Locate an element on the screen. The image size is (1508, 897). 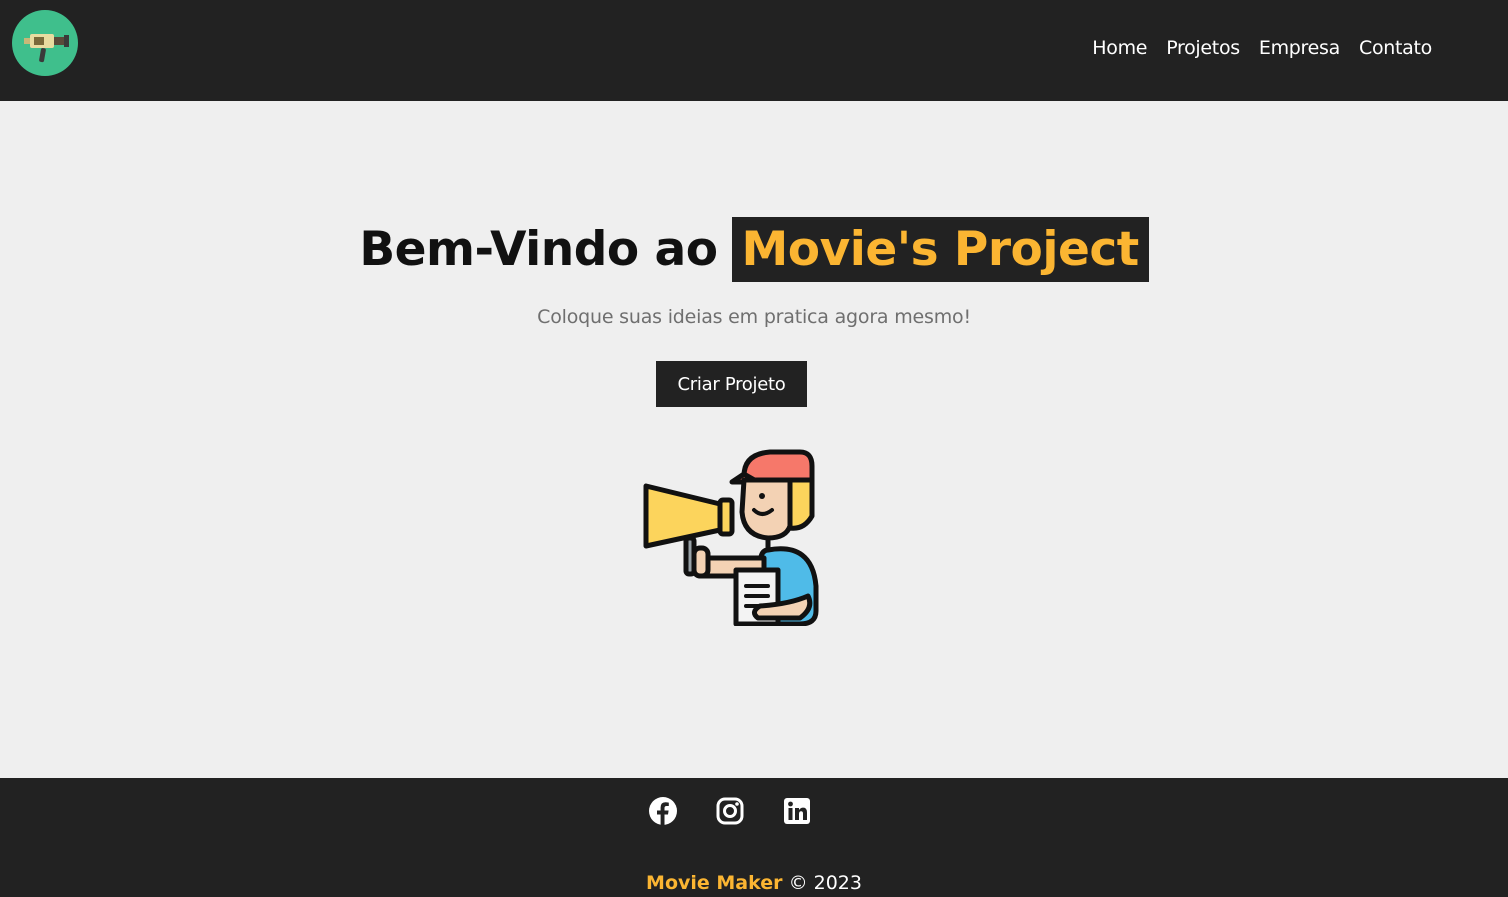
brand-name: Movie Maker is located at coordinates (714, 883).